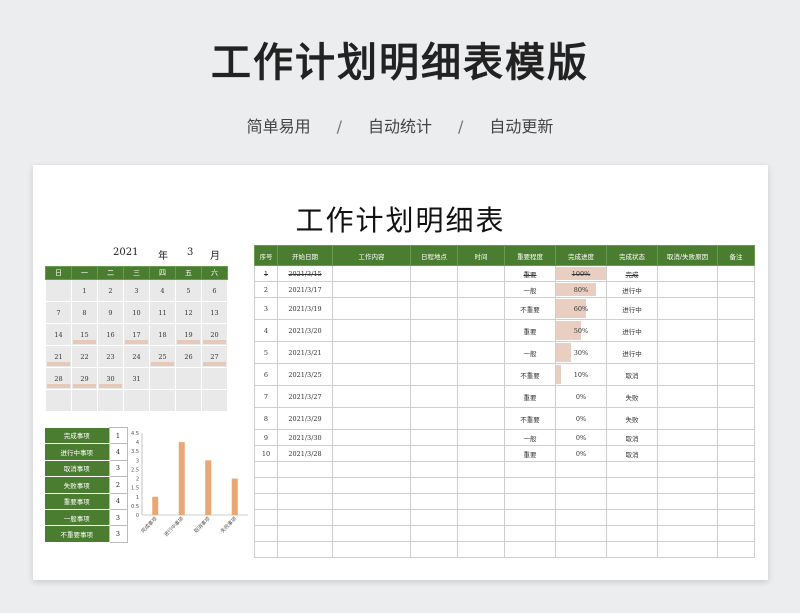 Image resolution: width=800 pixels, height=613 pixels. Describe the element at coordinates (58, 356) in the screenshot. I see `calendar-day: 21` at that location.